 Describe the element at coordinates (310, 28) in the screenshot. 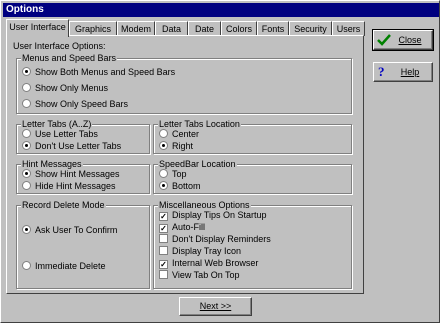

I see `tab-security: Security` at that location.